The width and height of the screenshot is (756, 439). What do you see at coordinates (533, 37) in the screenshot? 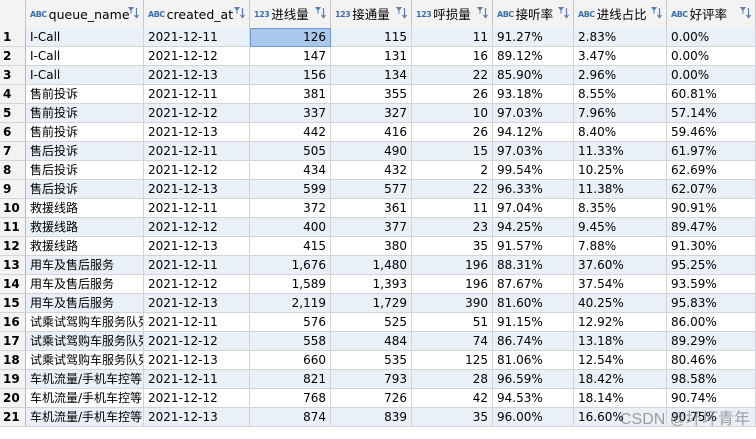
I see `table-cell: 91.27%` at bounding box center [533, 37].